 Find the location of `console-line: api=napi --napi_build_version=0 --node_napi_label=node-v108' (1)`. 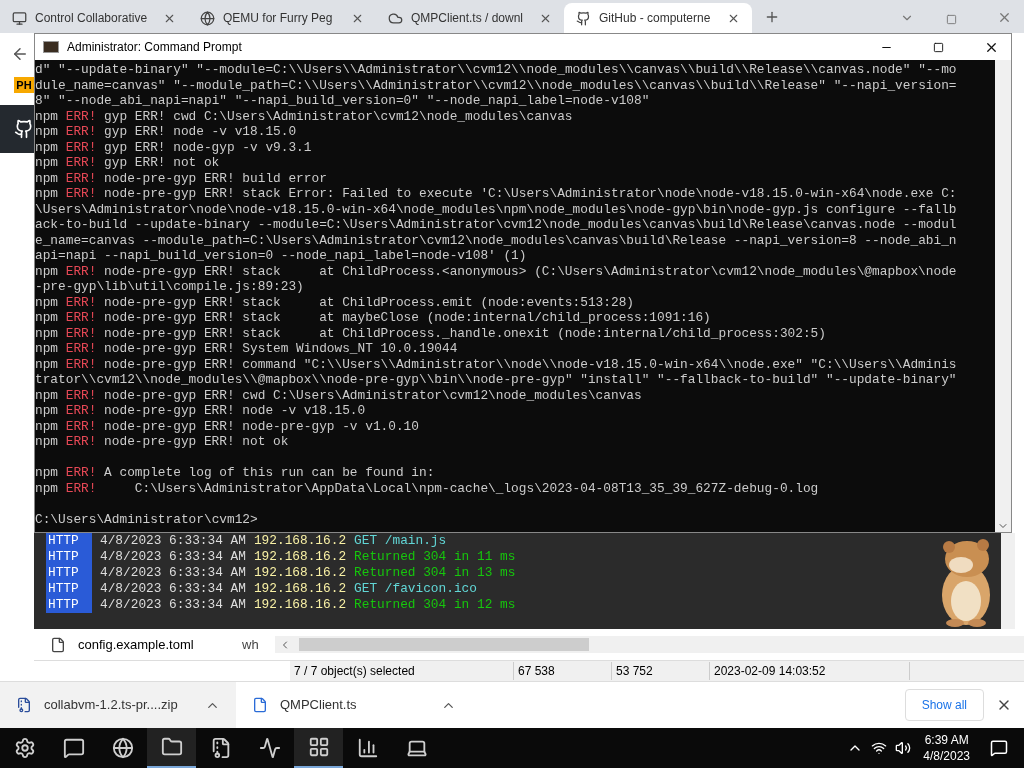

console-line: api=napi --napi_build_version=0 --node_napi_label=node-v108' (1) is located at coordinates (281, 255).